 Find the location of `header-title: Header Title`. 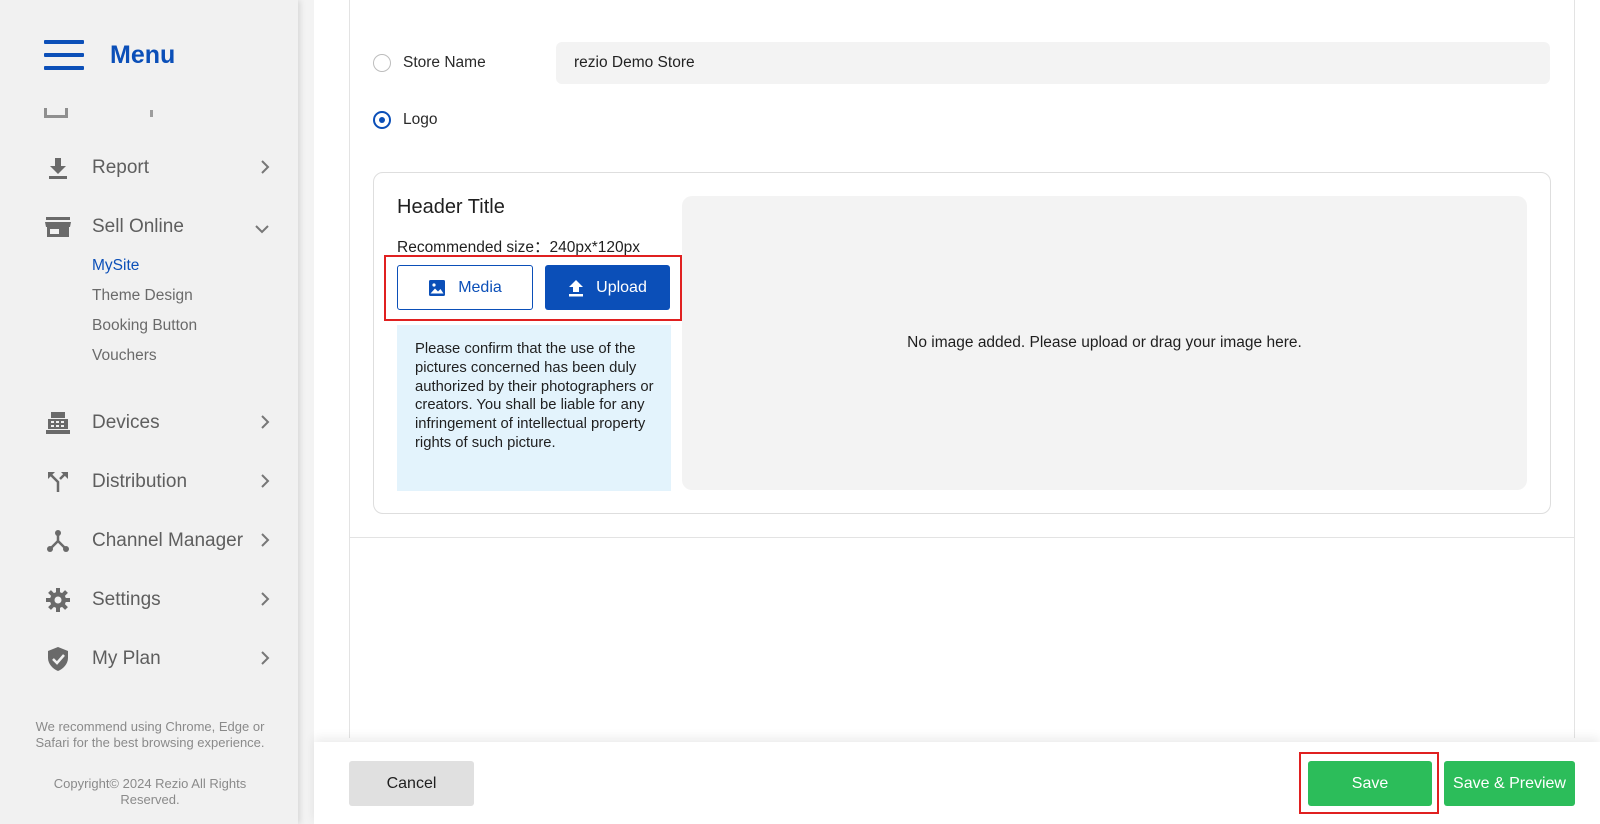

header-title: Header Title is located at coordinates (451, 207).